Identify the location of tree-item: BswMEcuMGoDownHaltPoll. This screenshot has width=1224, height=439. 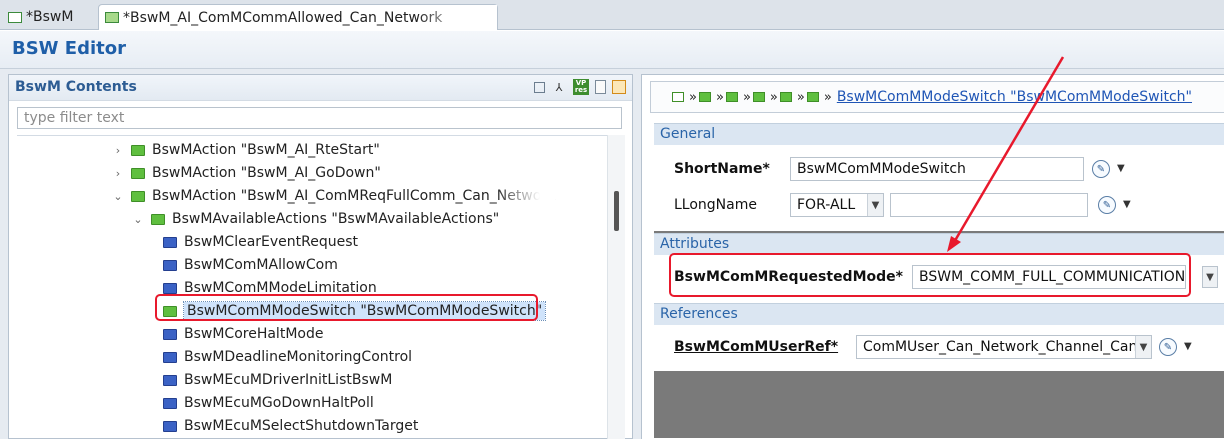
(268, 403).